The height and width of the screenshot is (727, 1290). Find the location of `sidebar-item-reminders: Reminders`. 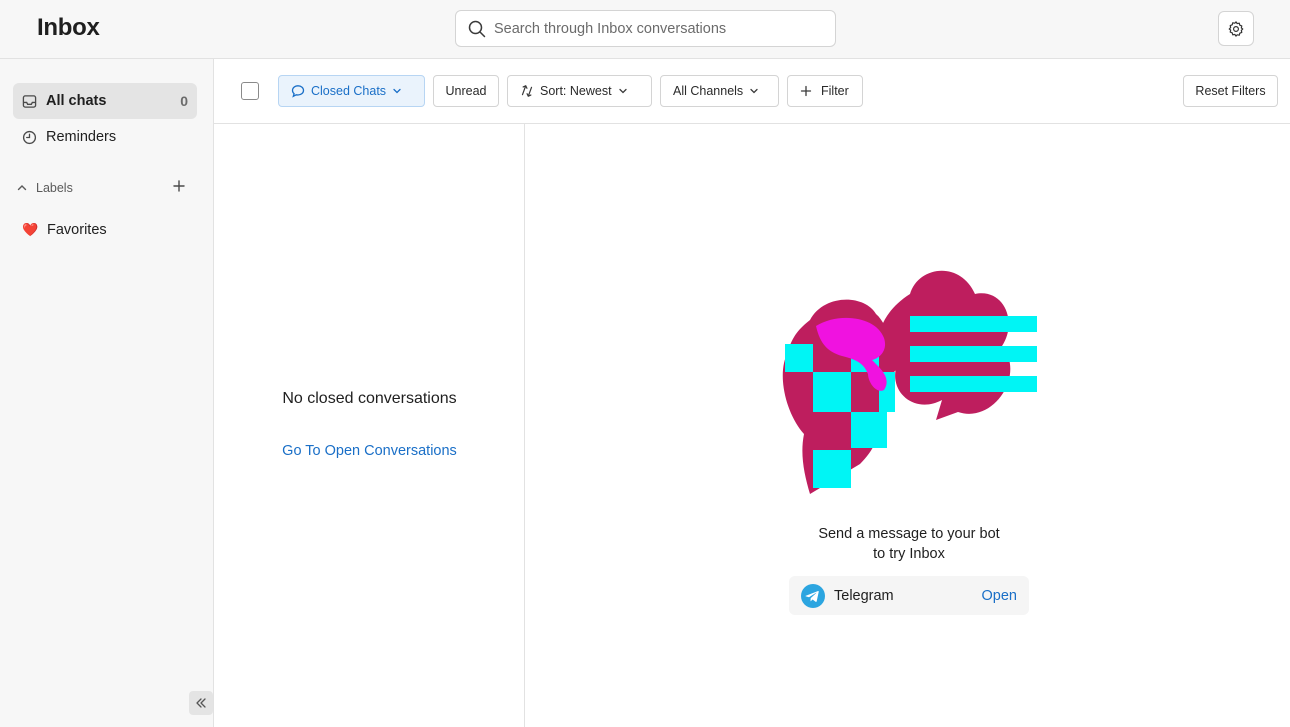

sidebar-item-reminders: Reminders is located at coordinates (105, 137).